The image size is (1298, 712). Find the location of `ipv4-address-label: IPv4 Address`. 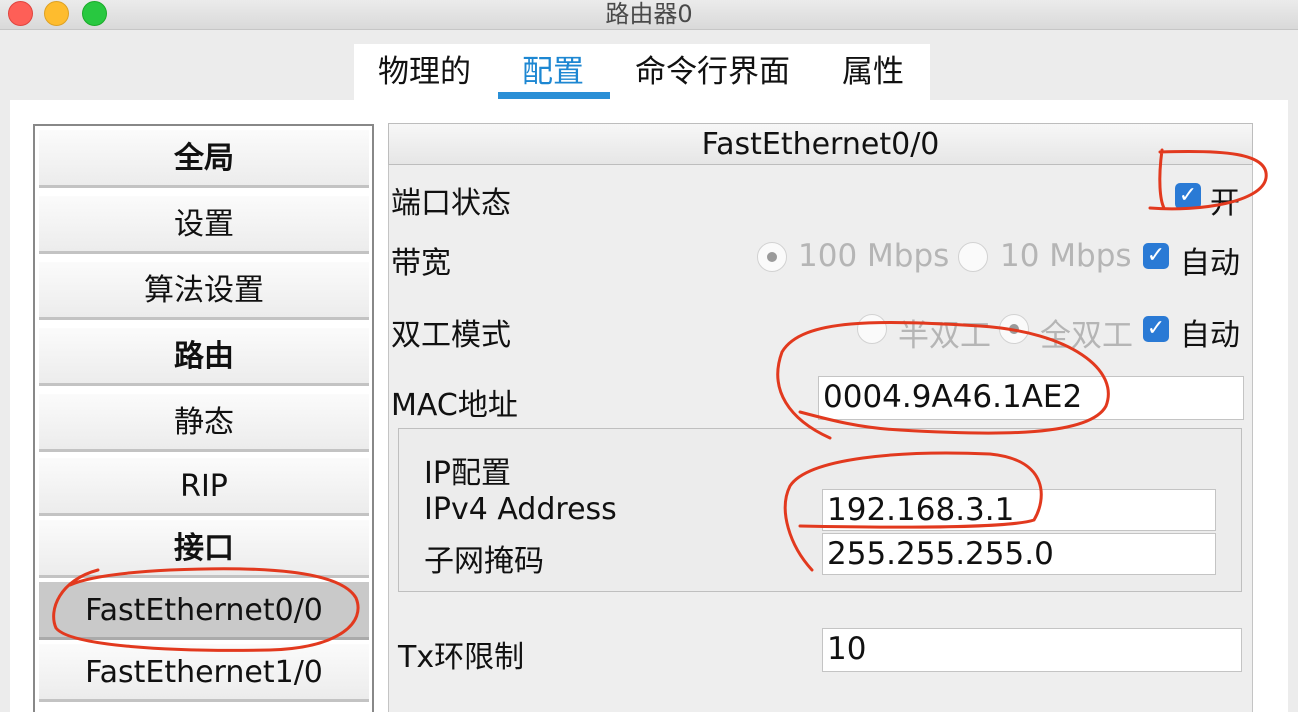

ipv4-address-label: IPv4 Address is located at coordinates (520, 509).